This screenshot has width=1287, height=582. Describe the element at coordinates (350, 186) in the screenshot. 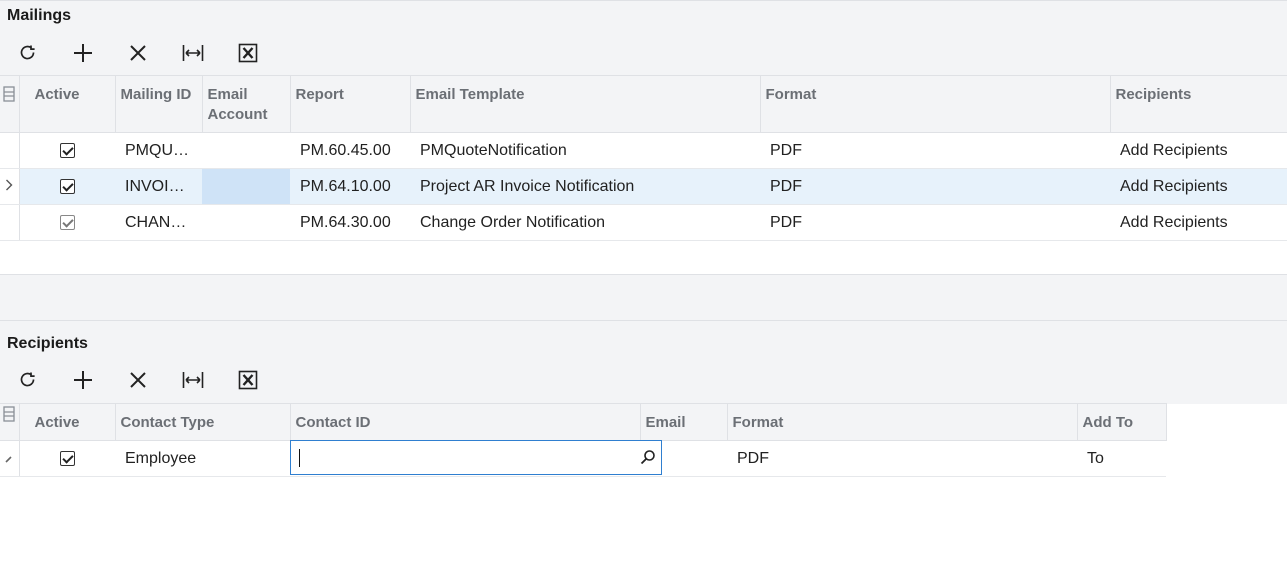

I see `report-cell: PM.64.10.00` at that location.